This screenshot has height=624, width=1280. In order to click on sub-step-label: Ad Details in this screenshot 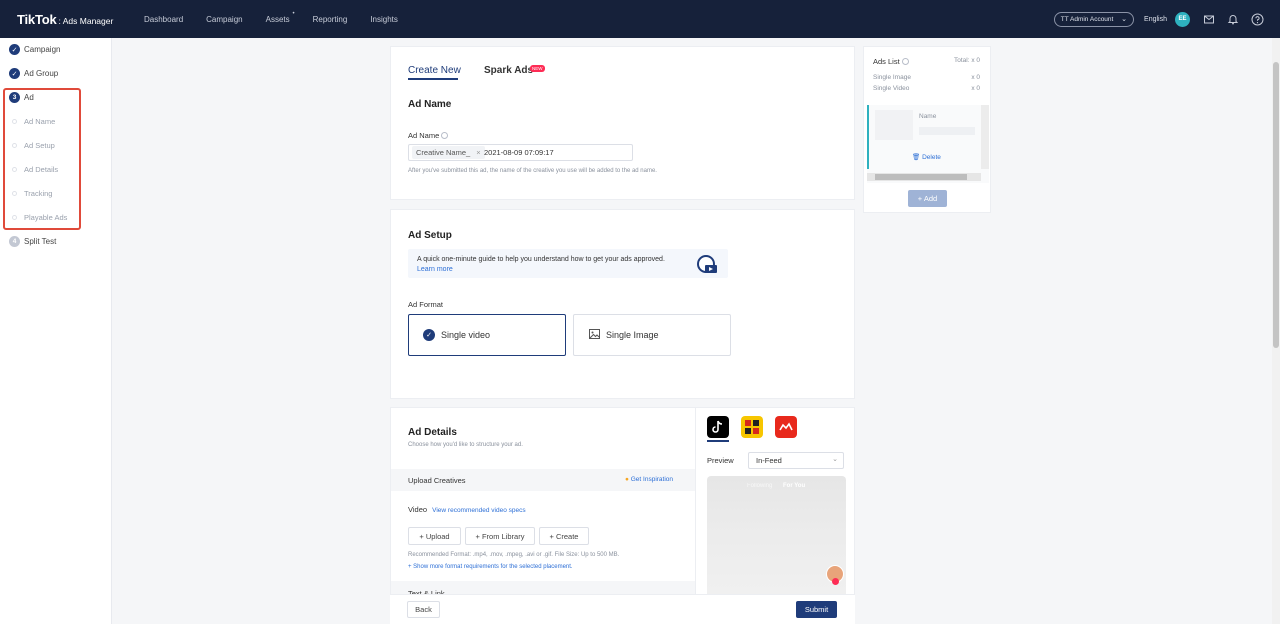, I will do `click(41, 169)`.